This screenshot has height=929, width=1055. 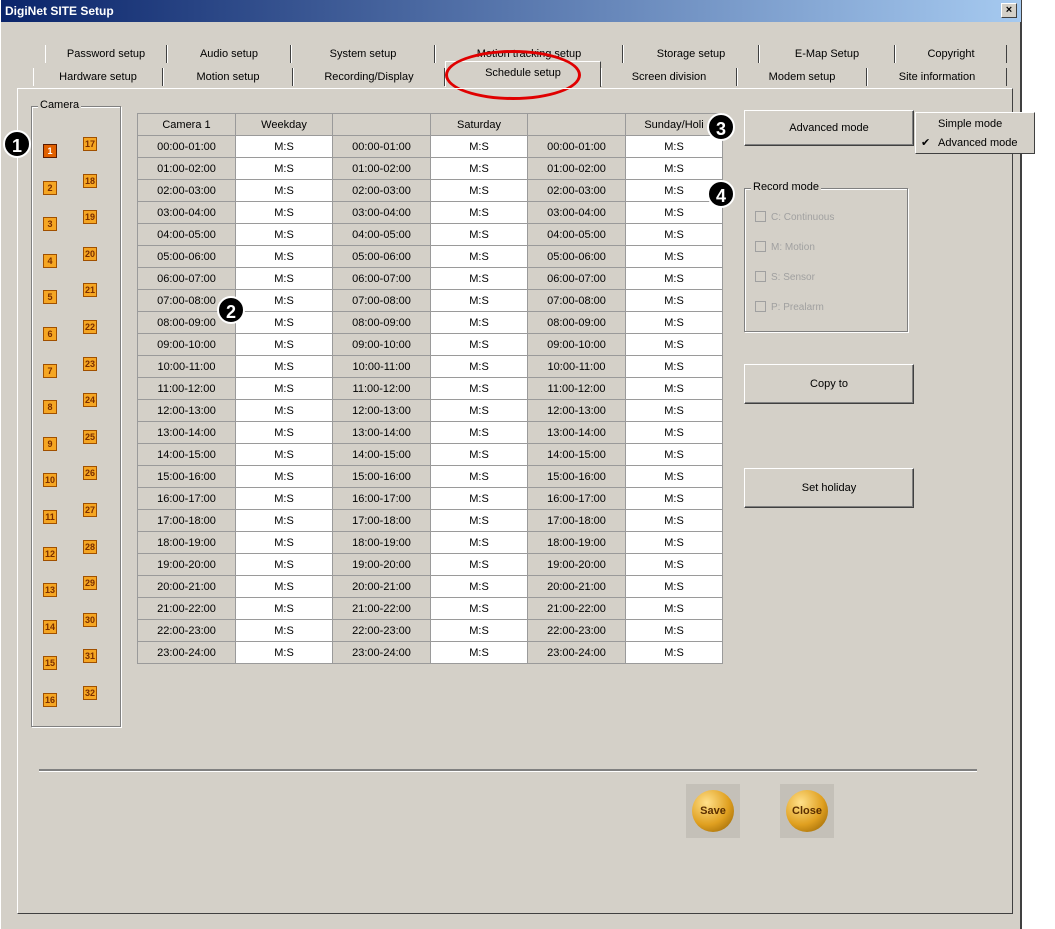 I want to click on advanced-mode-button: Advanced mode, so click(x=829, y=128).